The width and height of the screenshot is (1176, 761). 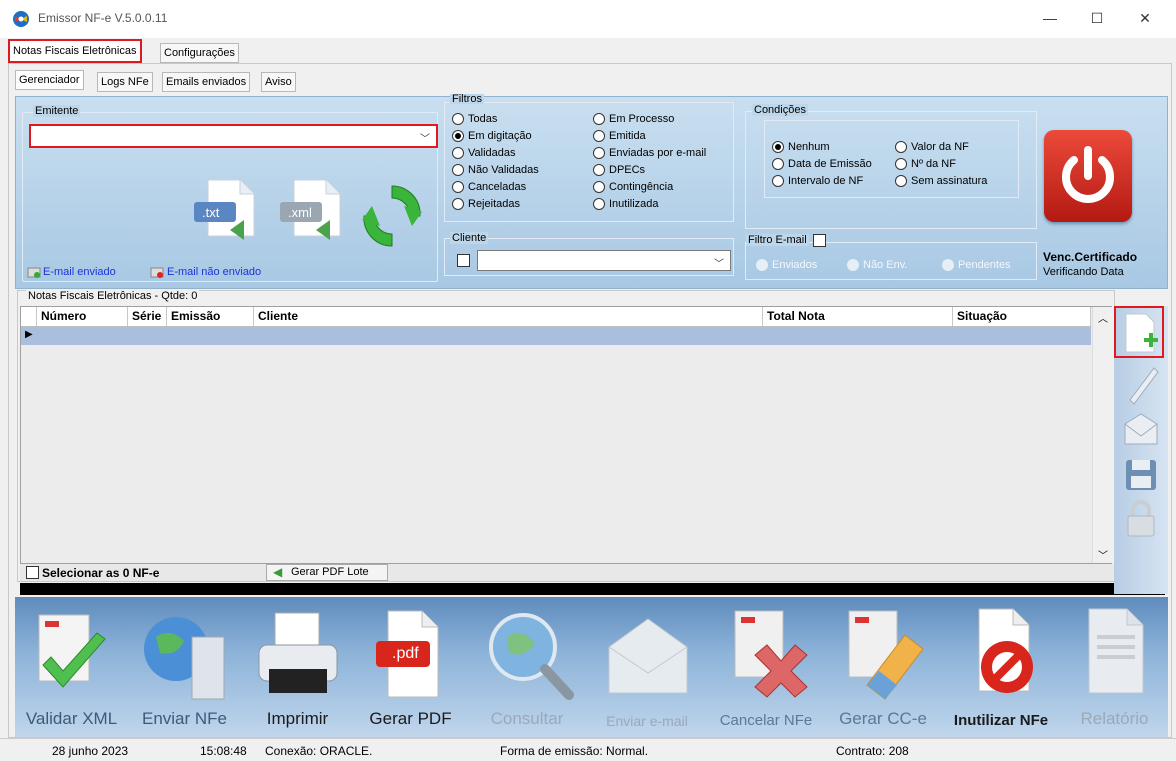 I want to click on status-contrato: Contrato: 208, so click(x=872, y=751).